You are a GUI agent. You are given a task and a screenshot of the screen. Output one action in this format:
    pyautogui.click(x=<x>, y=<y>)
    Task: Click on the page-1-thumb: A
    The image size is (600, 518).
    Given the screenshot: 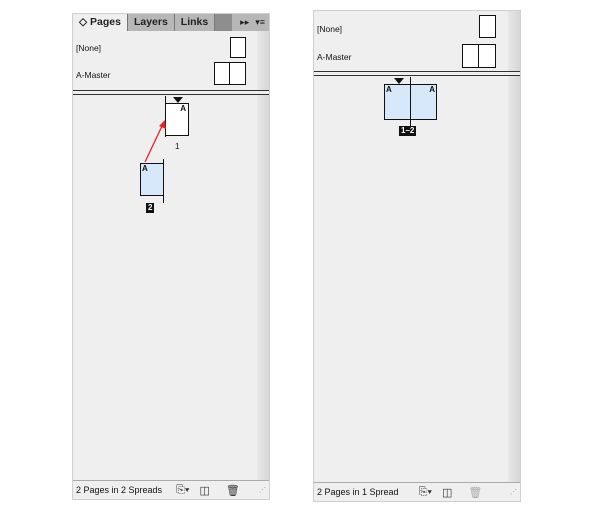 What is the action you would take?
    pyautogui.click(x=177, y=119)
    